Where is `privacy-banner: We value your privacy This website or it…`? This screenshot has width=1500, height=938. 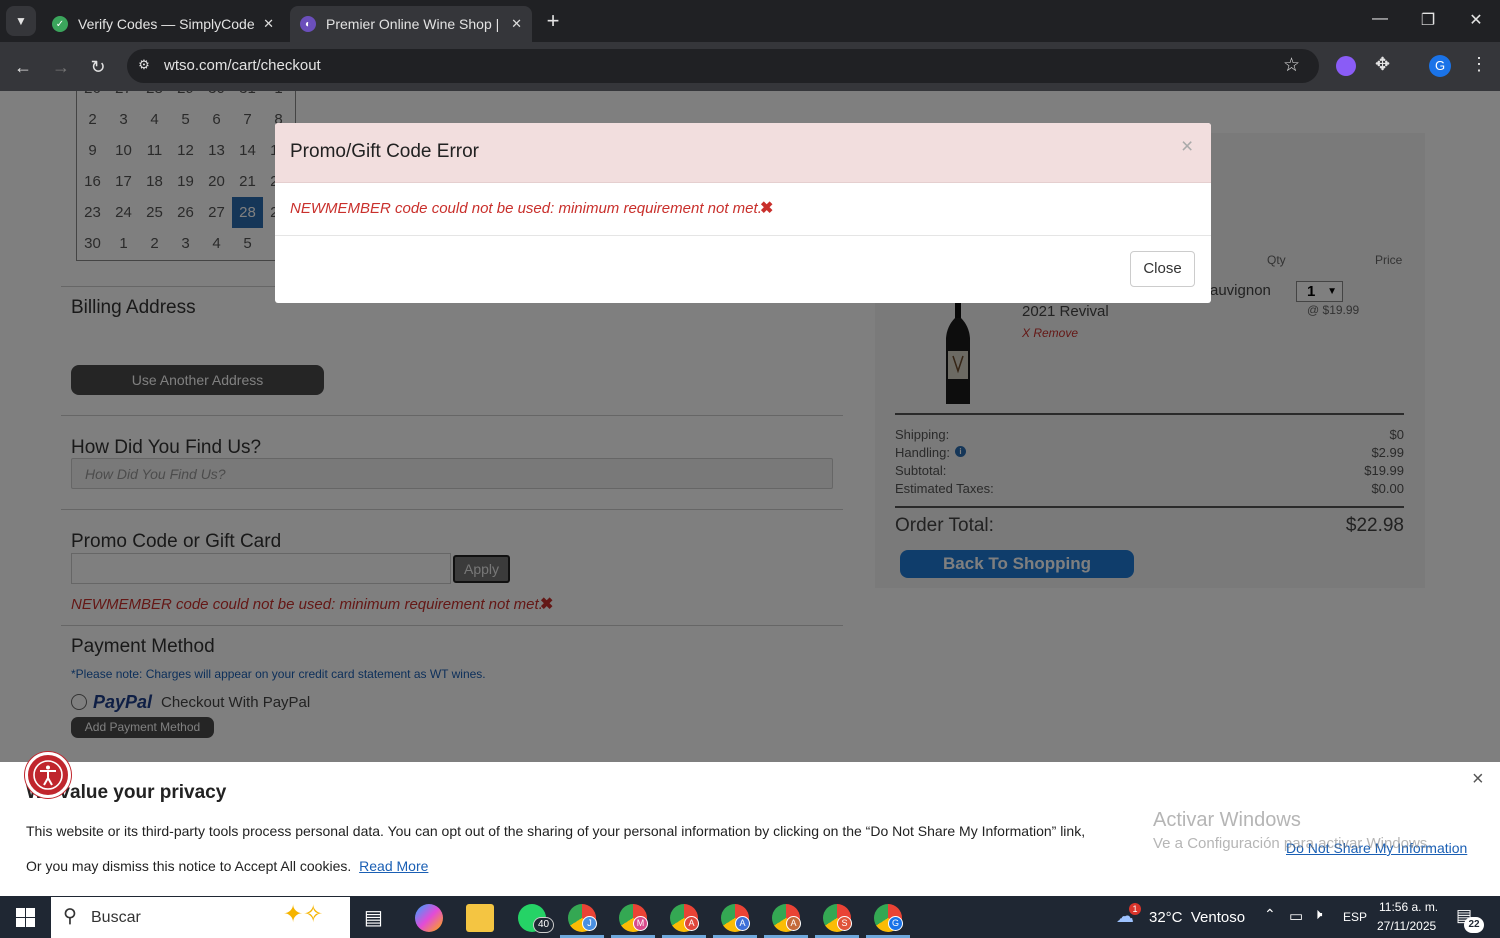 privacy-banner: We value your privacy This website or it… is located at coordinates (750, 829).